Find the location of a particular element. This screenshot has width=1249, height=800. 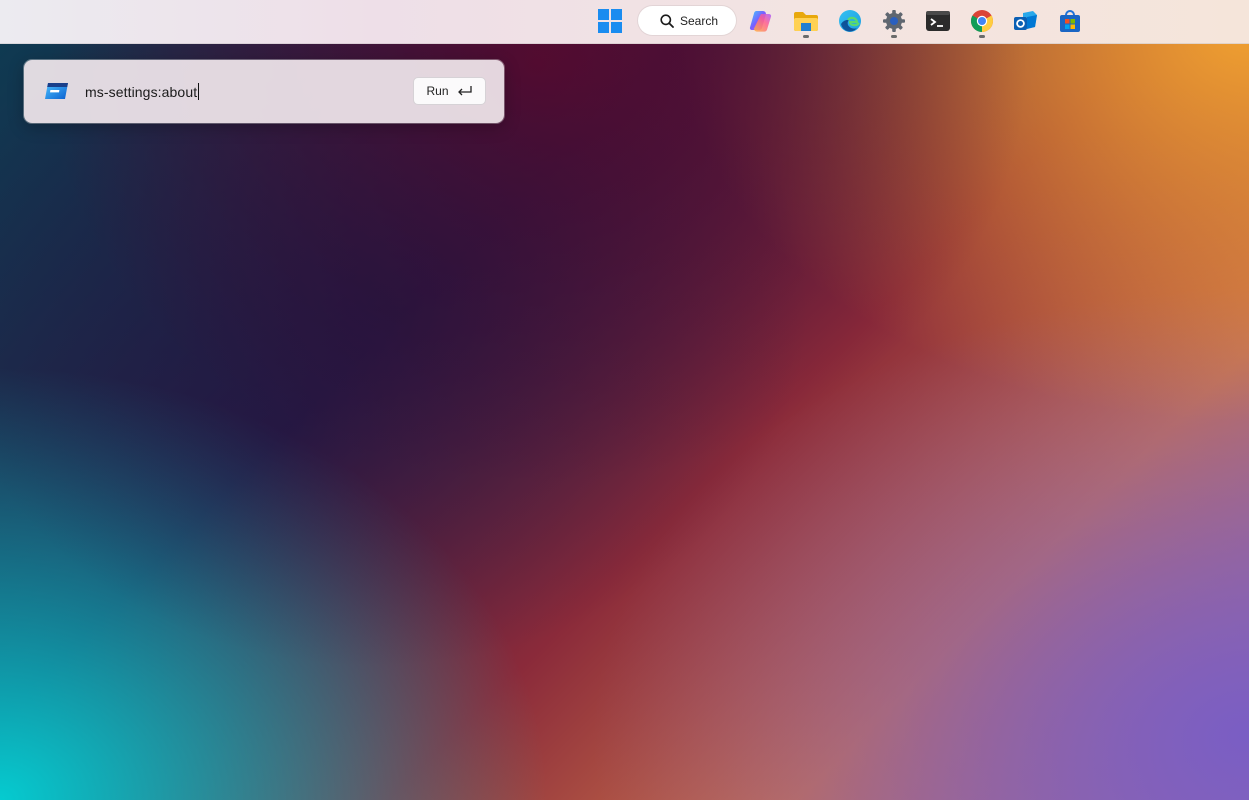

folder-icon is located at coordinates (806, 21).